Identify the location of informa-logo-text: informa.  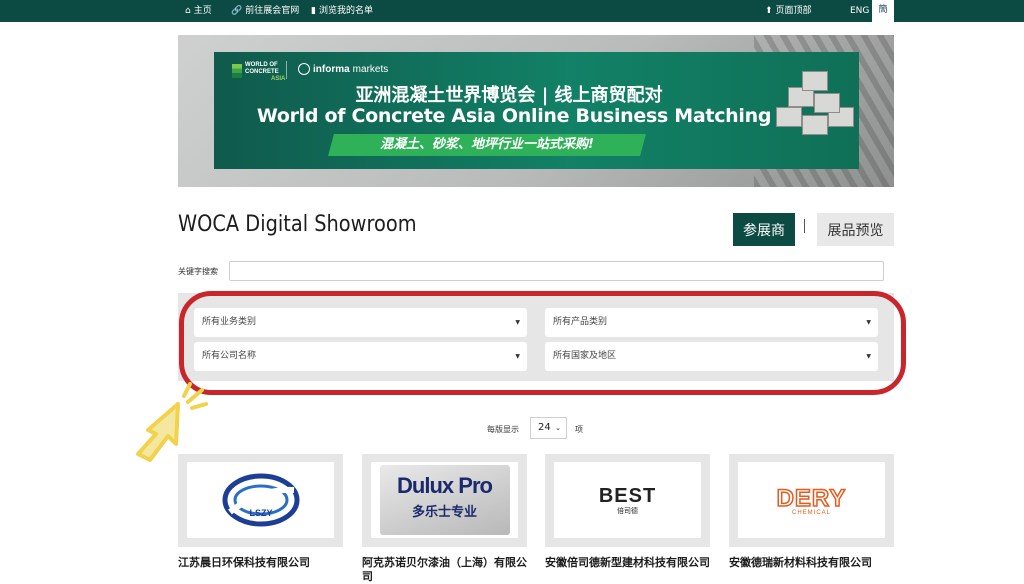
(331, 69).